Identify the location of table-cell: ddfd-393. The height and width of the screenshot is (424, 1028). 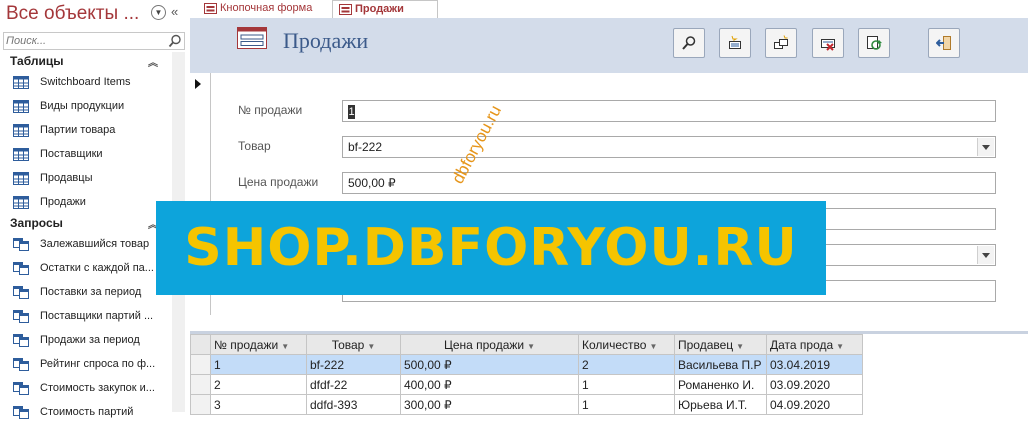
(353, 404).